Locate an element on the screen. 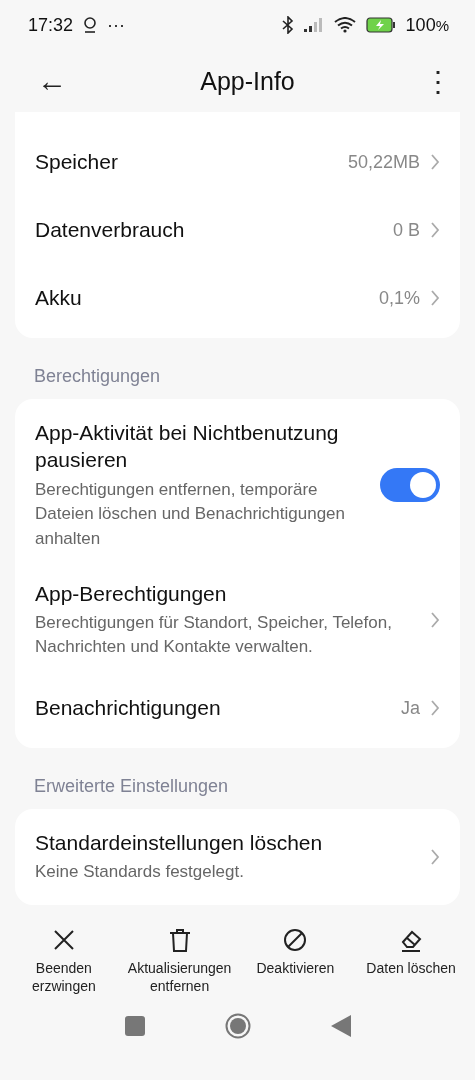 Image resolution: width=475 pixels, height=1080 pixels. value-text: 0 B is located at coordinates (406, 230).